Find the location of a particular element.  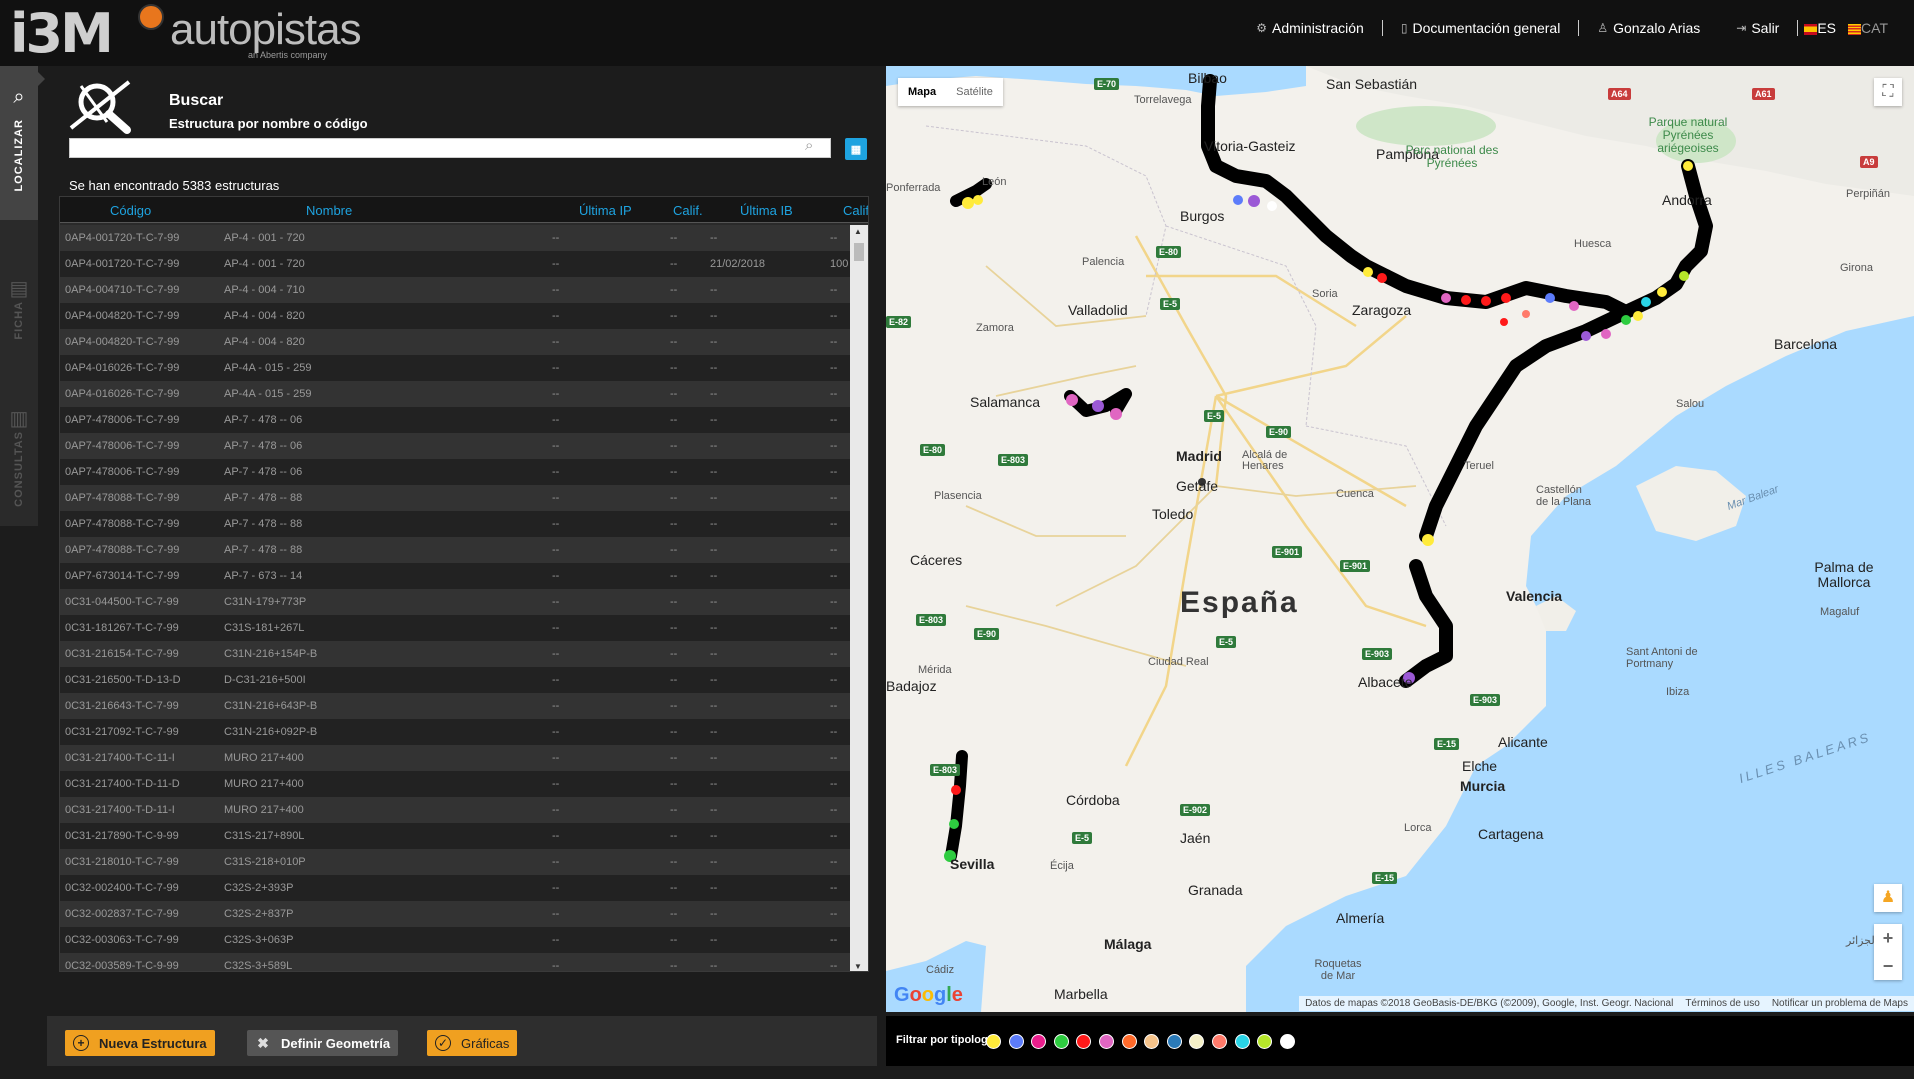

define-geometry-button: ✖ Definir Geometría is located at coordinates (323, 1043).